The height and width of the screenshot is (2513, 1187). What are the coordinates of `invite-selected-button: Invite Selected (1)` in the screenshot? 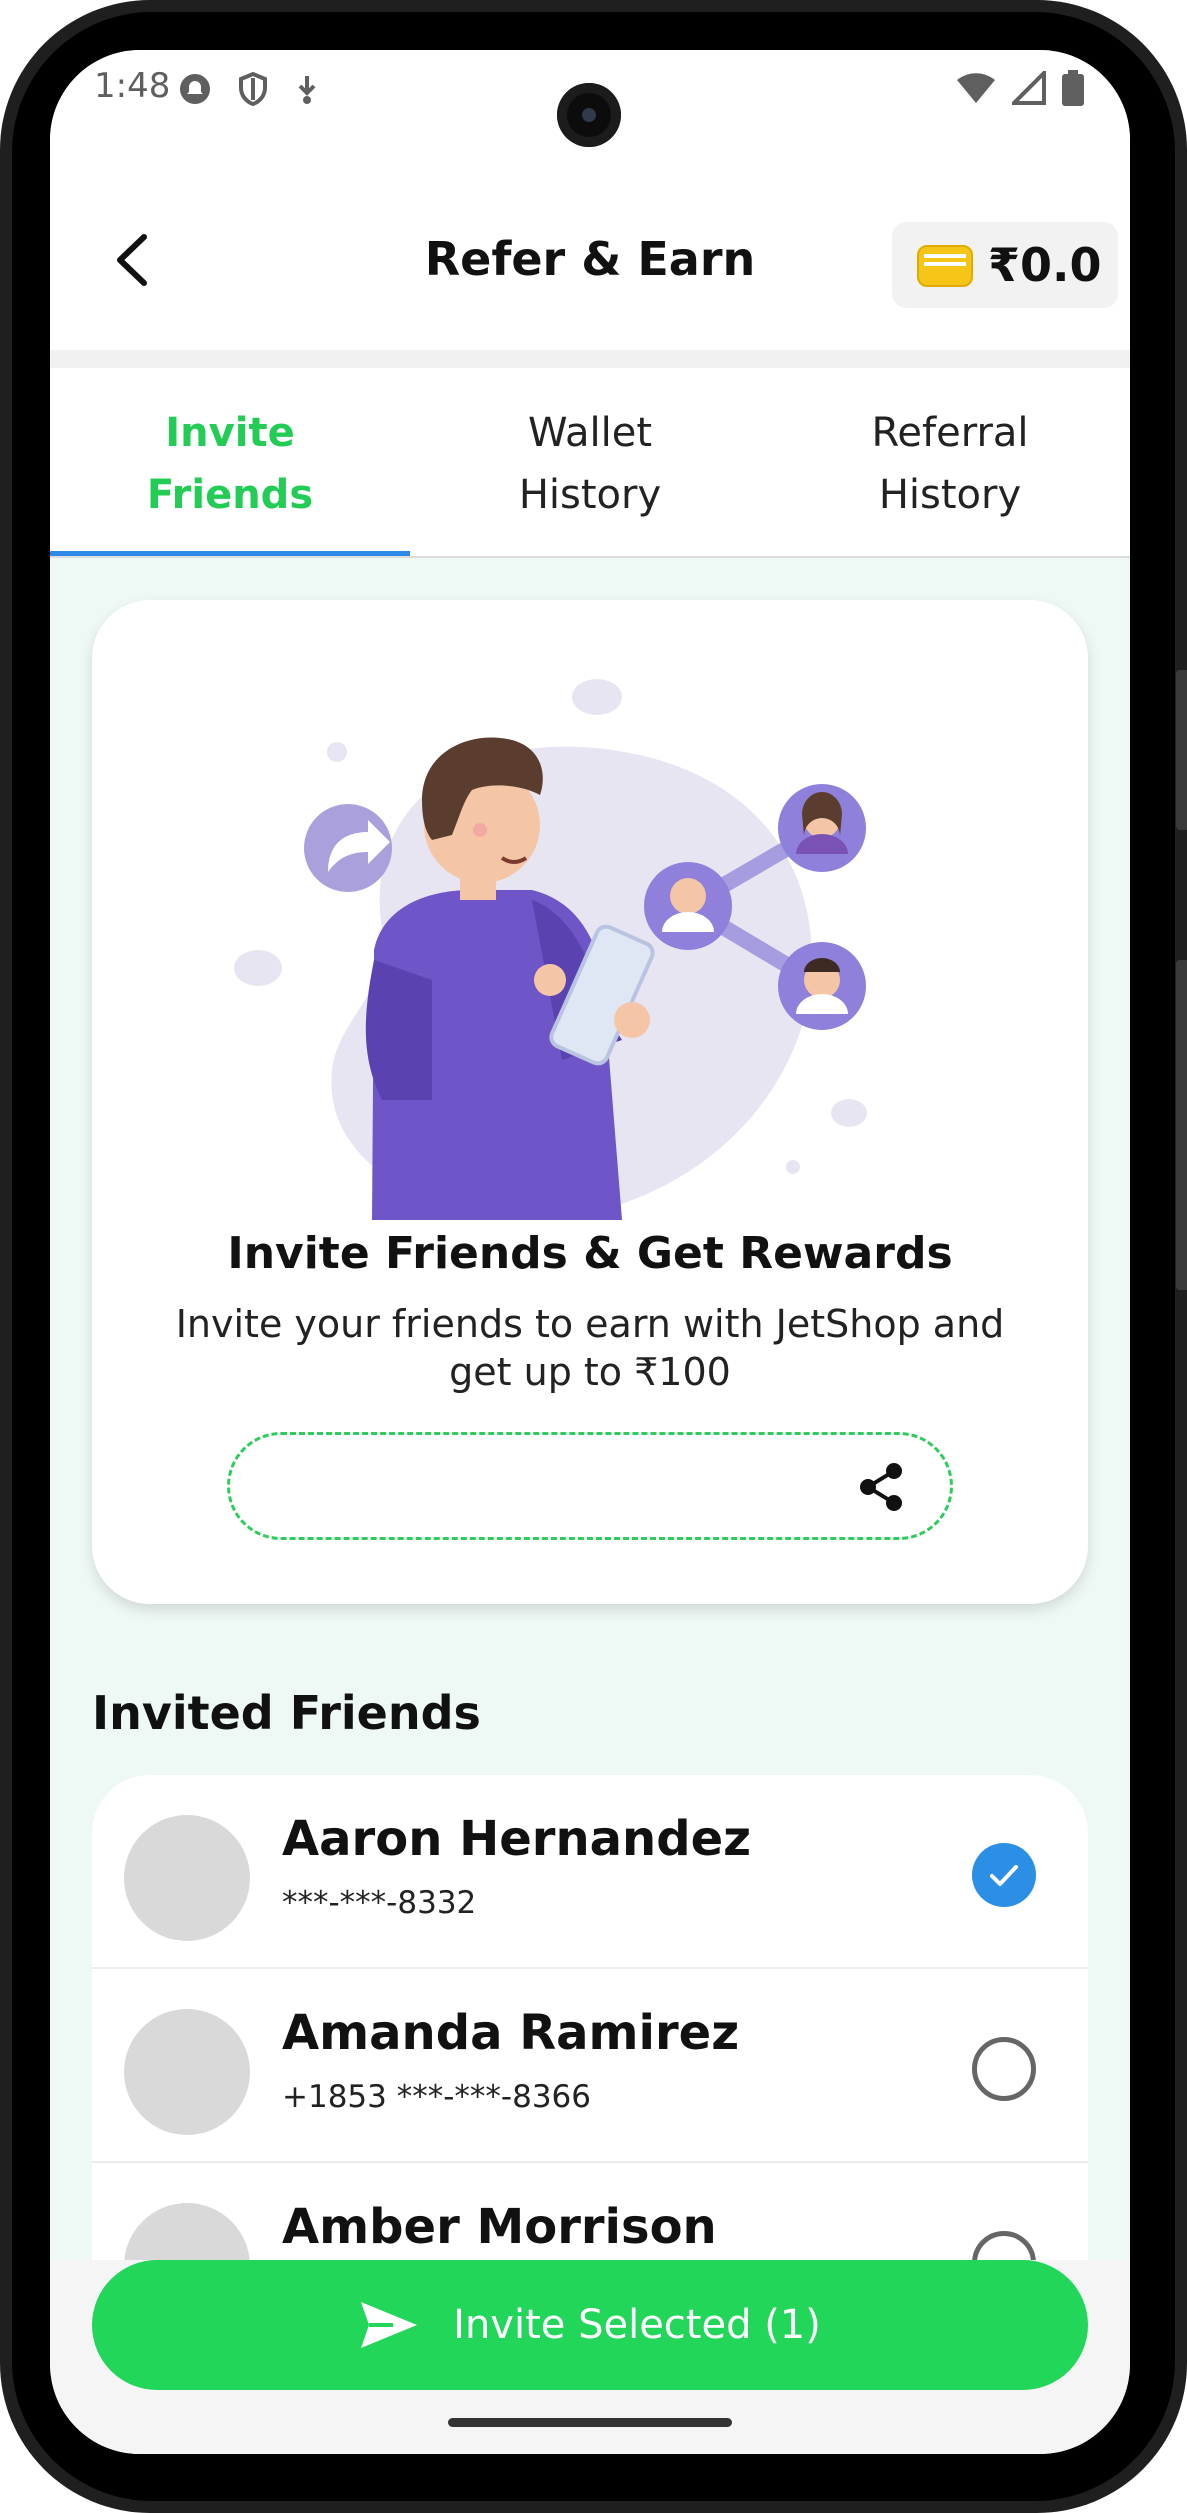 It's located at (590, 2325).